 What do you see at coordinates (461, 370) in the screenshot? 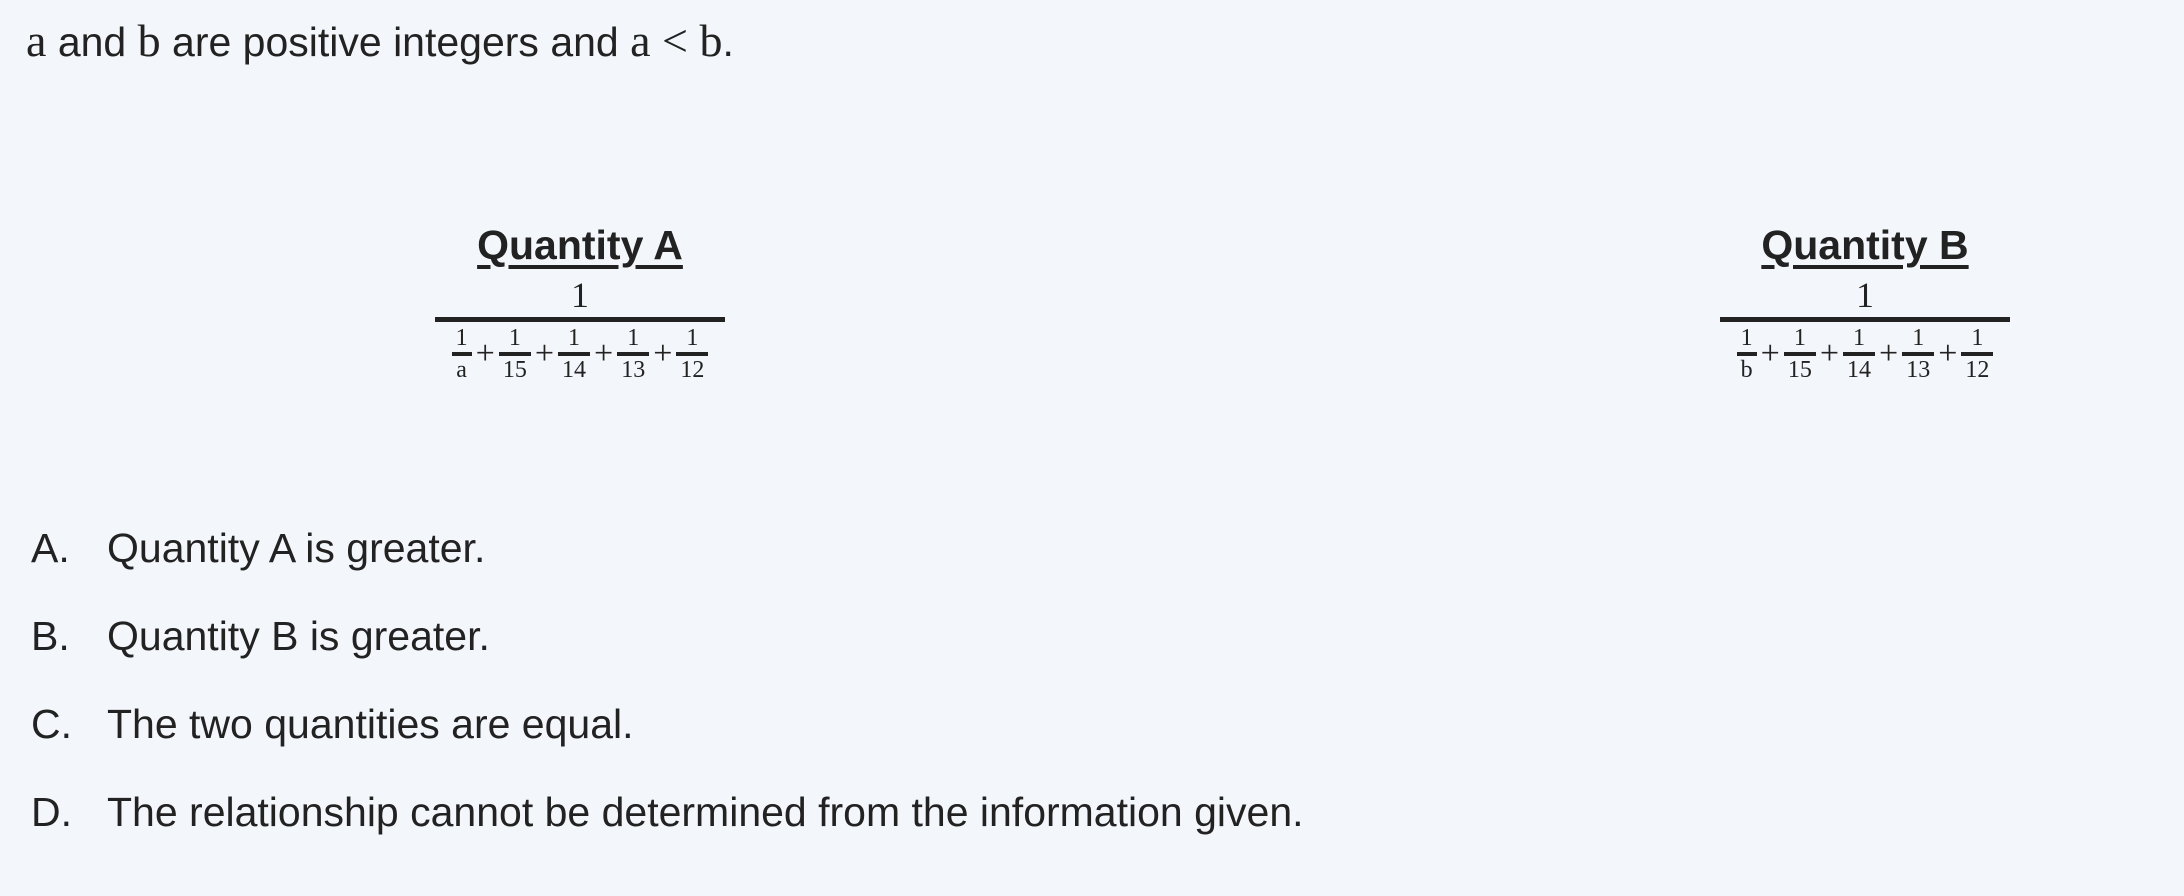
I see `term-denominator: a` at bounding box center [461, 370].